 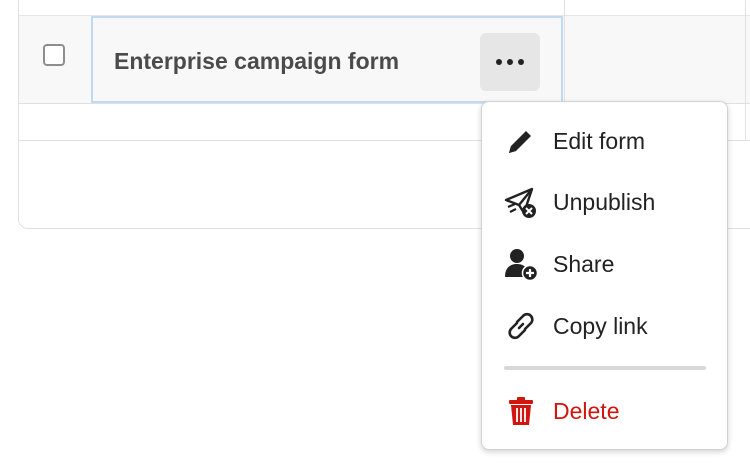 I want to click on unpublish-icon, so click(x=521, y=202).